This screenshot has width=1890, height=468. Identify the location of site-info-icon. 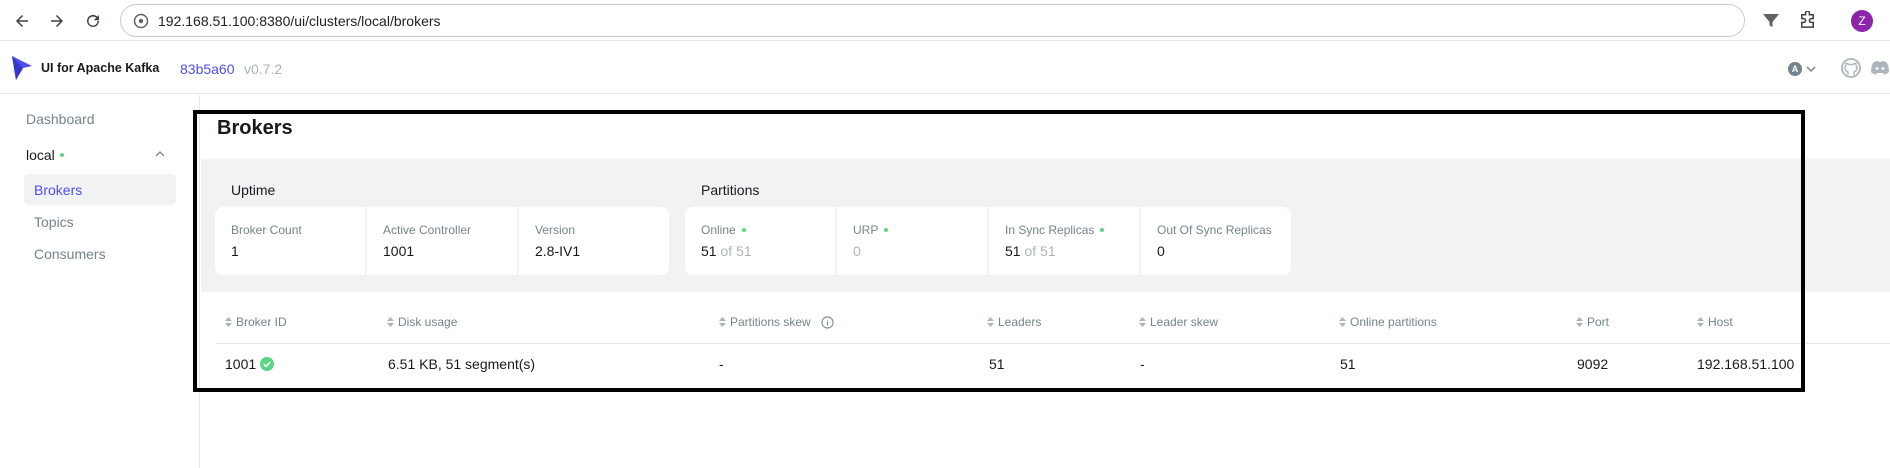
(141, 21).